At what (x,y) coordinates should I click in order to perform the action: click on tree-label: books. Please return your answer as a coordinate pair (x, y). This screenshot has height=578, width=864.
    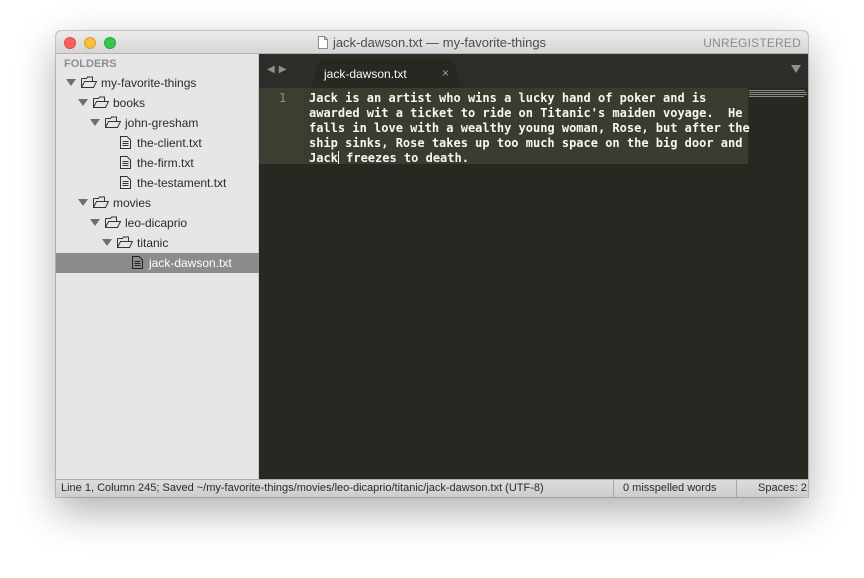
    Looking at the image, I should click on (129, 103).